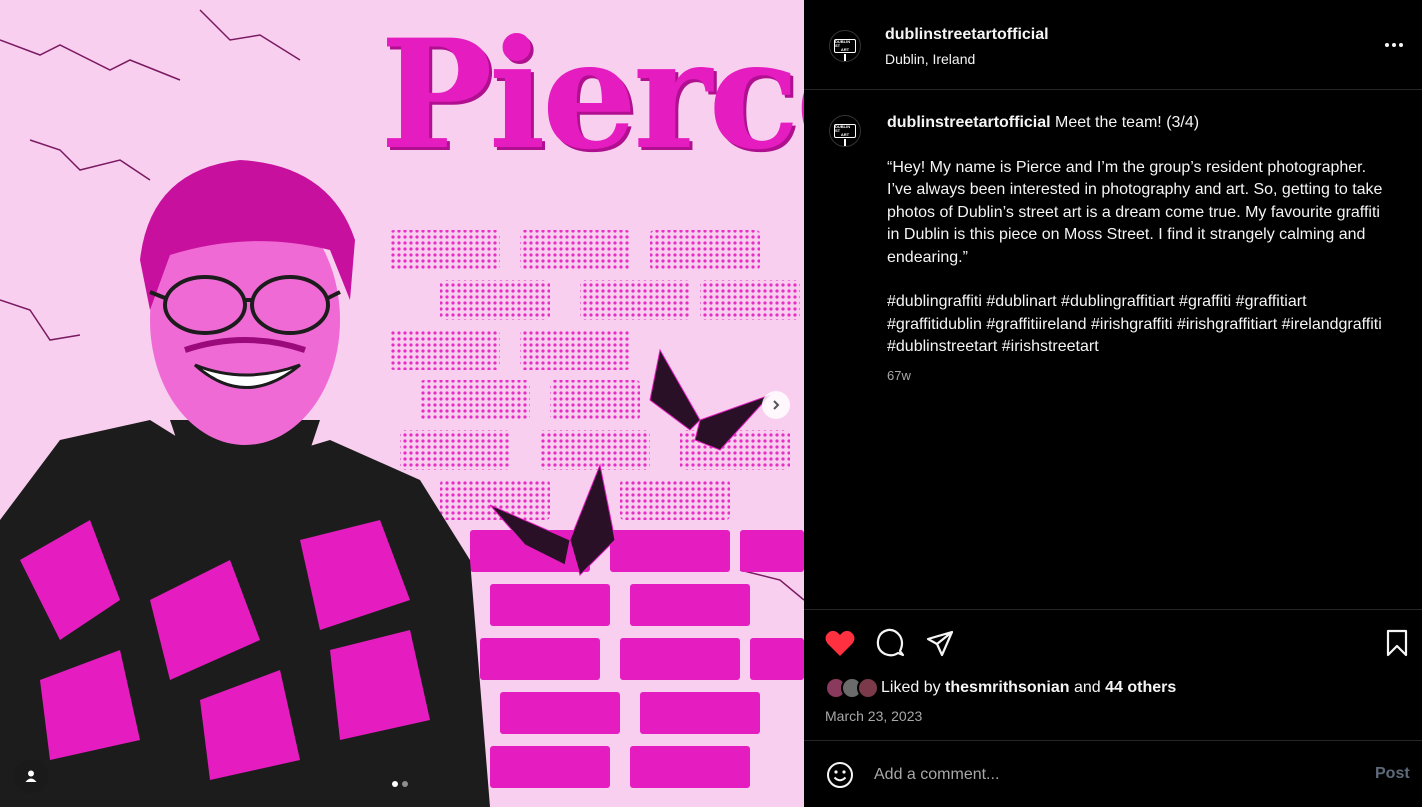 The width and height of the screenshot is (1422, 807). I want to click on caption-username: dublinstreetartofficial, so click(969, 122).